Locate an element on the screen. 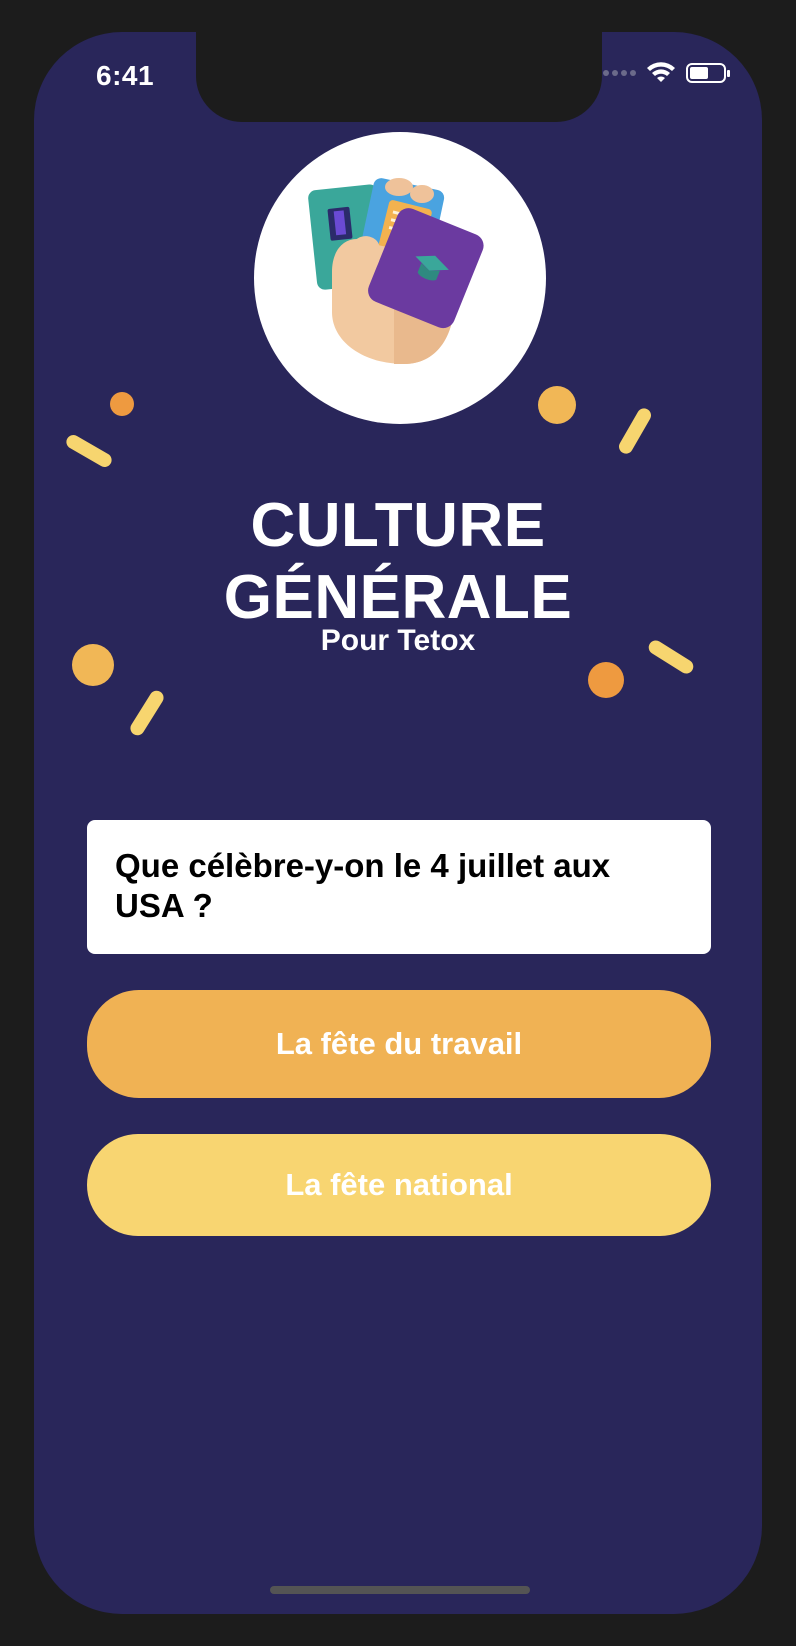  app-logo is located at coordinates (400, 278).